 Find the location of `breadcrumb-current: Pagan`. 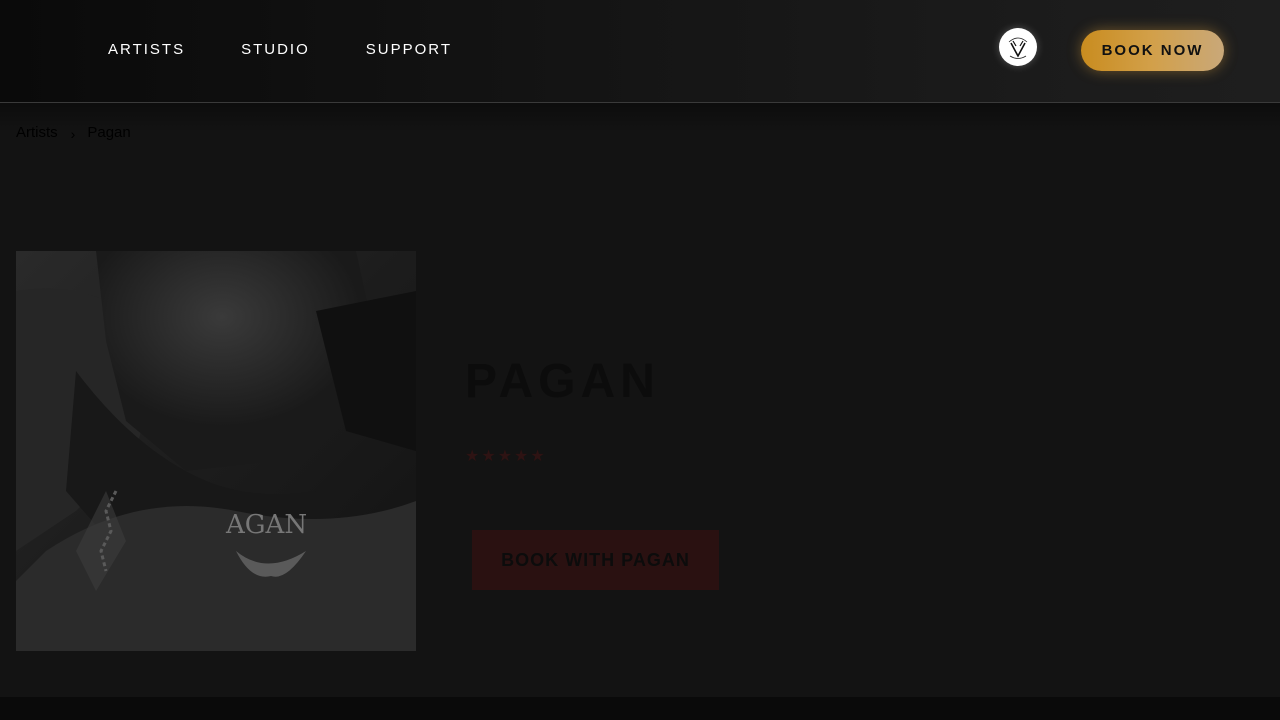

breadcrumb-current: Pagan is located at coordinates (109, 132).